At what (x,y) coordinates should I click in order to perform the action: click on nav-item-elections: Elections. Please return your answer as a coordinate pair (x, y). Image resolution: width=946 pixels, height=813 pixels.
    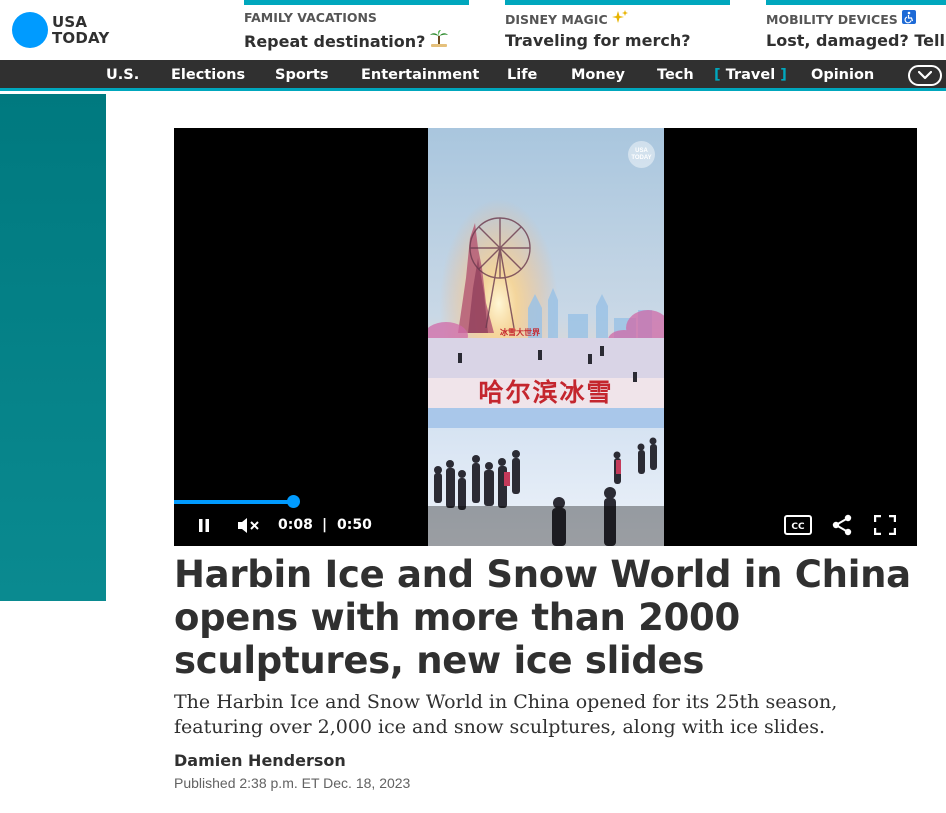
    Looking at the image, I should click on (208, 75).